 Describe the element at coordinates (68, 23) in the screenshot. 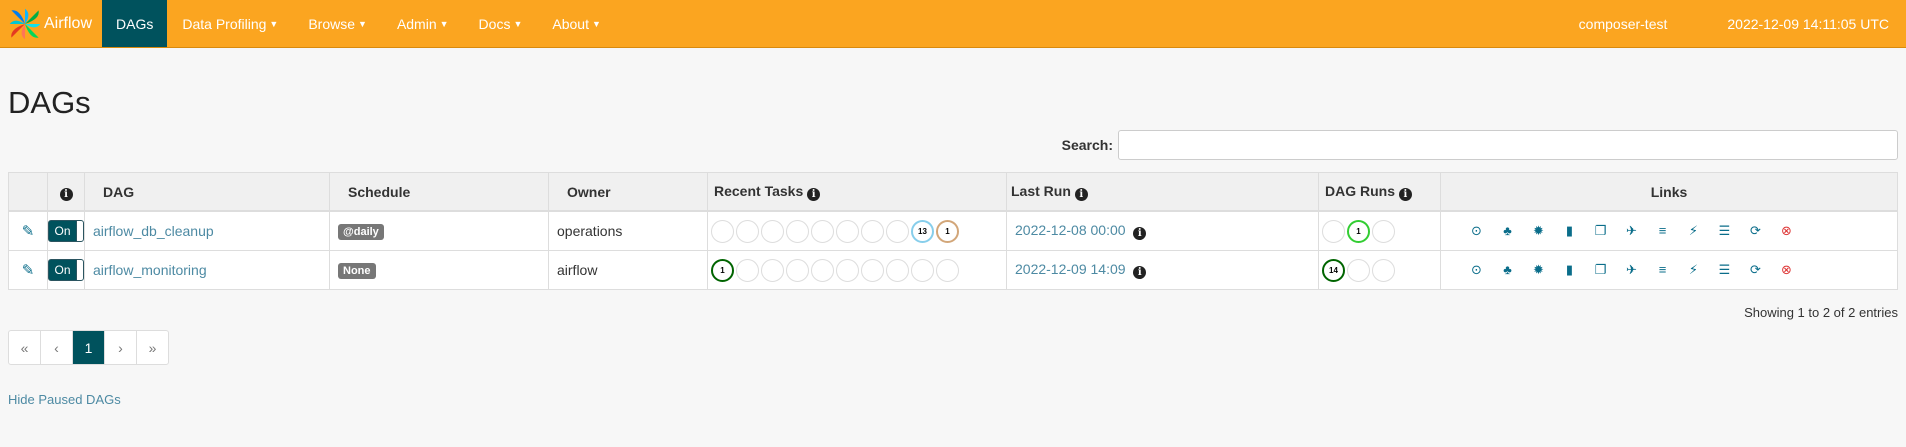

I see `brand-label: Airflow` at that location.